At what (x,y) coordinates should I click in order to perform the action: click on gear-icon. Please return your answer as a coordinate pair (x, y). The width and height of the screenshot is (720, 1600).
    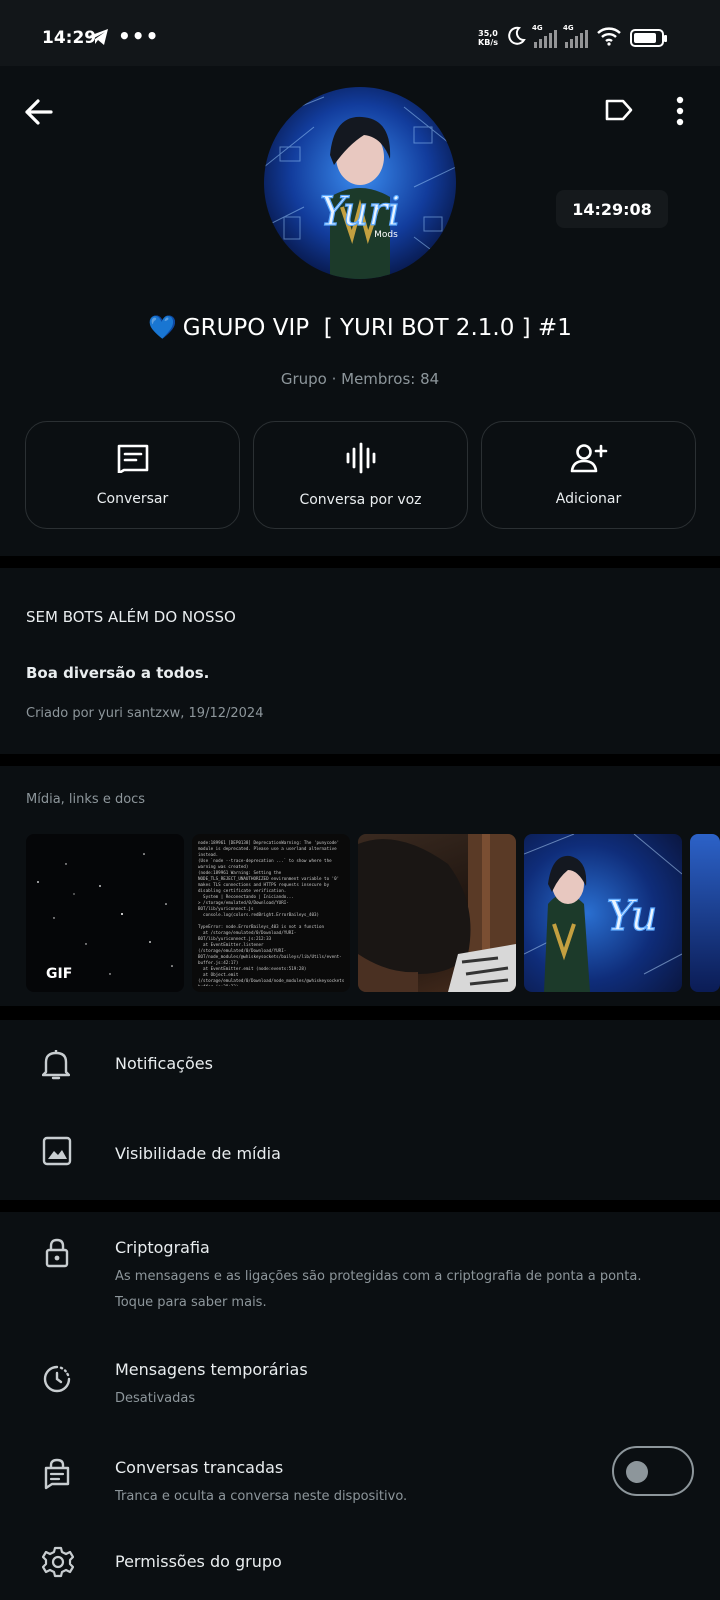
    Looking at the image, I should click on (58, 1564).